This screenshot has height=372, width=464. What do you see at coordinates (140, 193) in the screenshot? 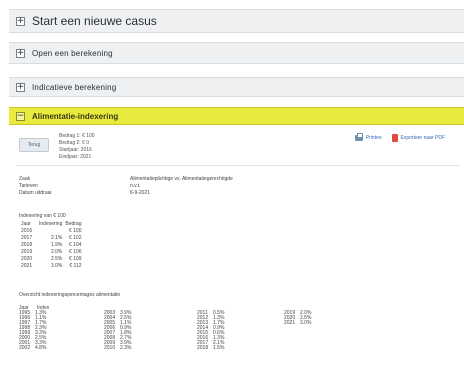
I see `info-value: 6-9-2021` at bounding box center [140, 193].